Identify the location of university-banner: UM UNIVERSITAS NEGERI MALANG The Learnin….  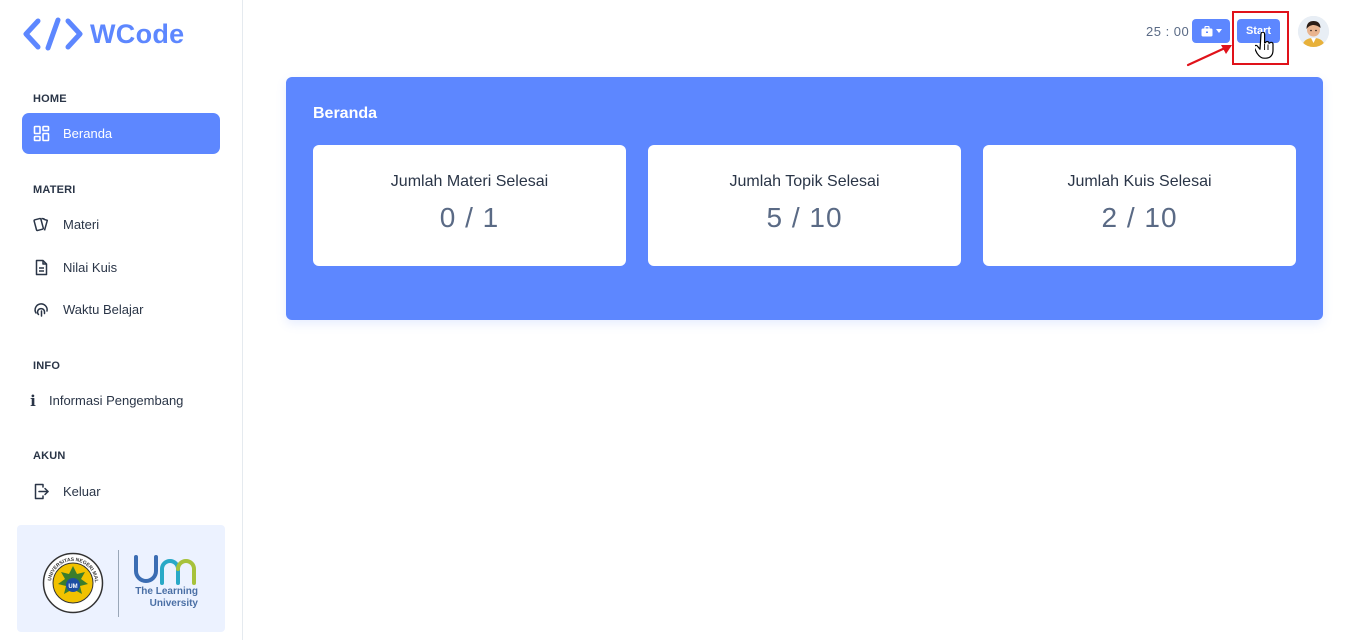
(121, 578).